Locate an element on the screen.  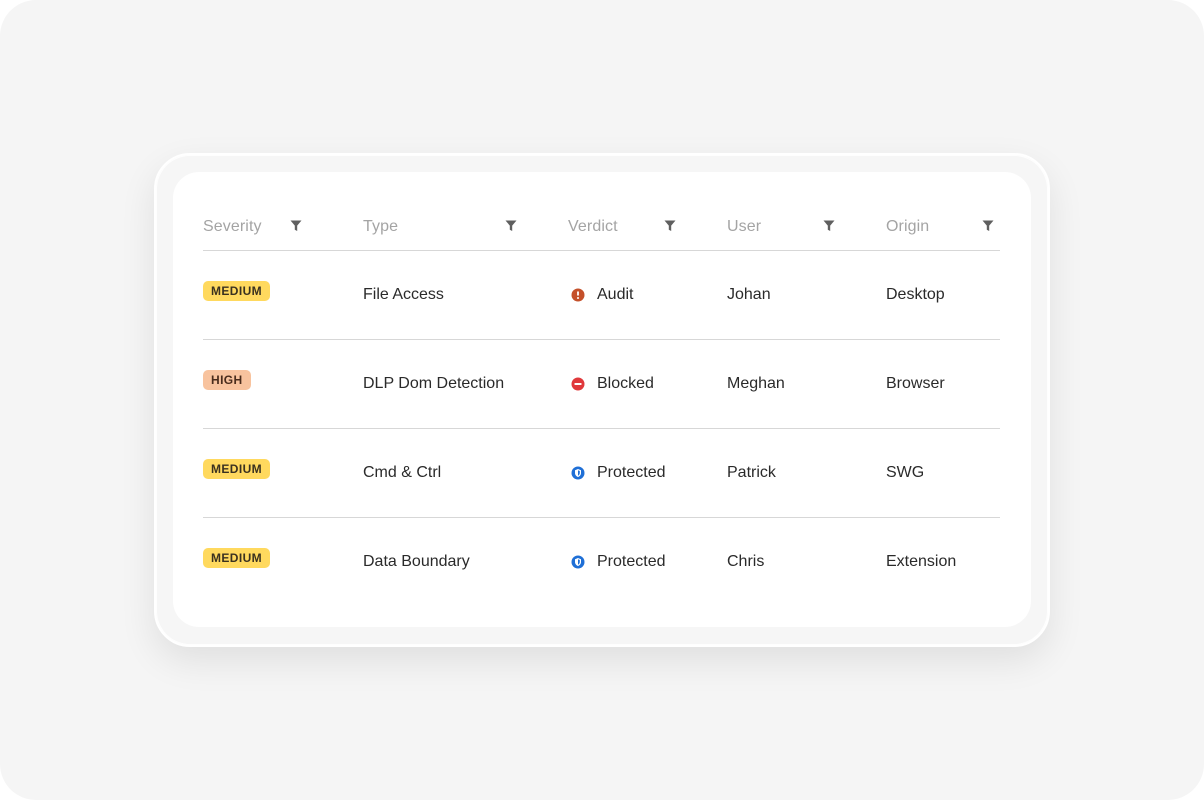
origin-cell: SWG is located at coordinates (905, 472).